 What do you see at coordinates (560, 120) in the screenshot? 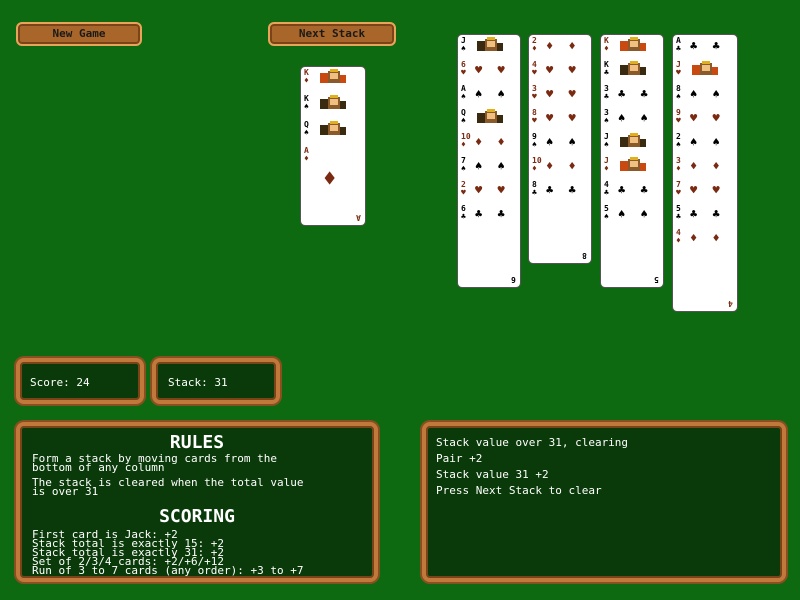
I see `column-2-card-3-row: 8 ♥ ♥ ♥` at bounding box center [560, 120].